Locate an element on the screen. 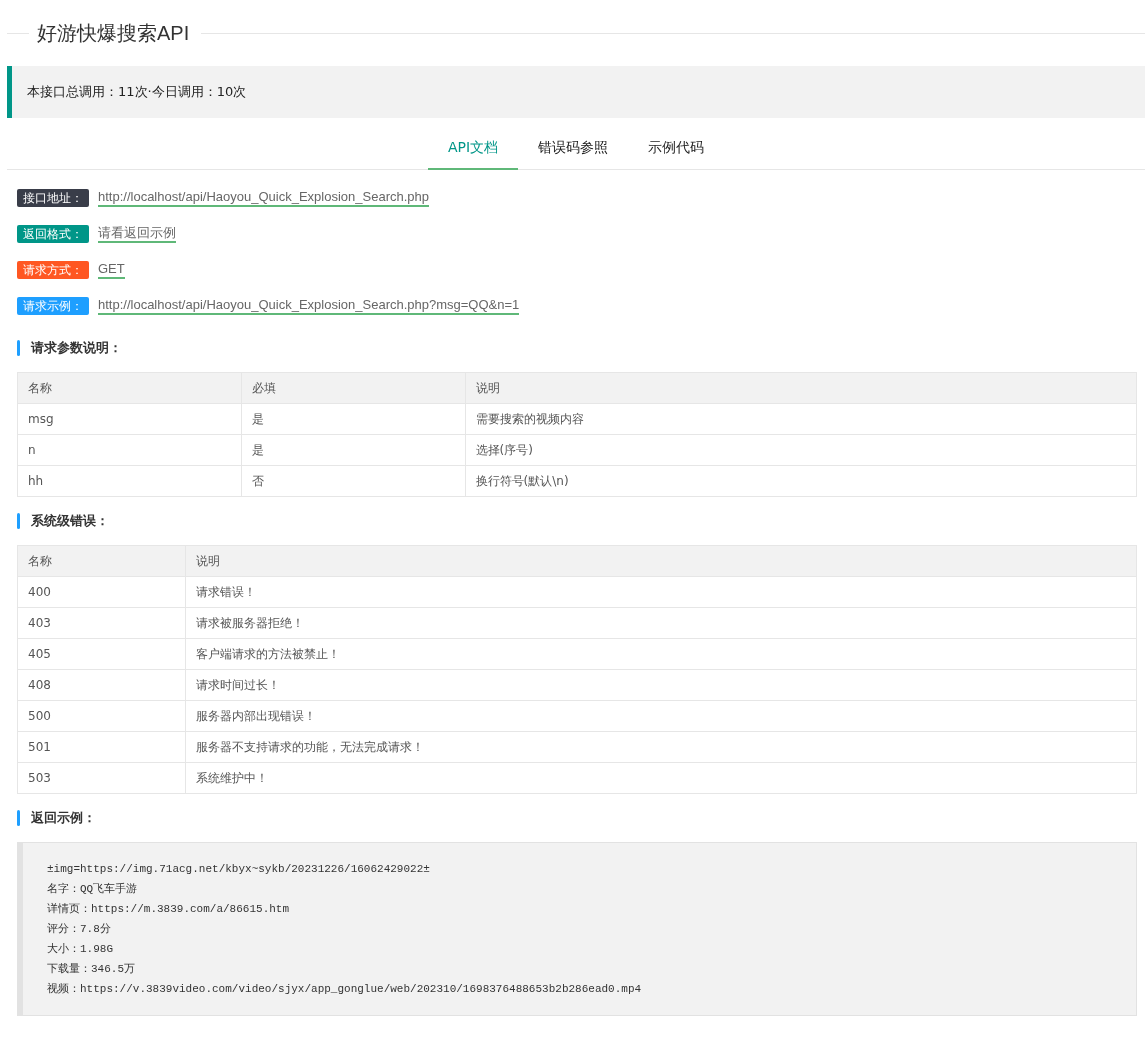  field-label: 请求示例： is located at coordinates (53, 306).